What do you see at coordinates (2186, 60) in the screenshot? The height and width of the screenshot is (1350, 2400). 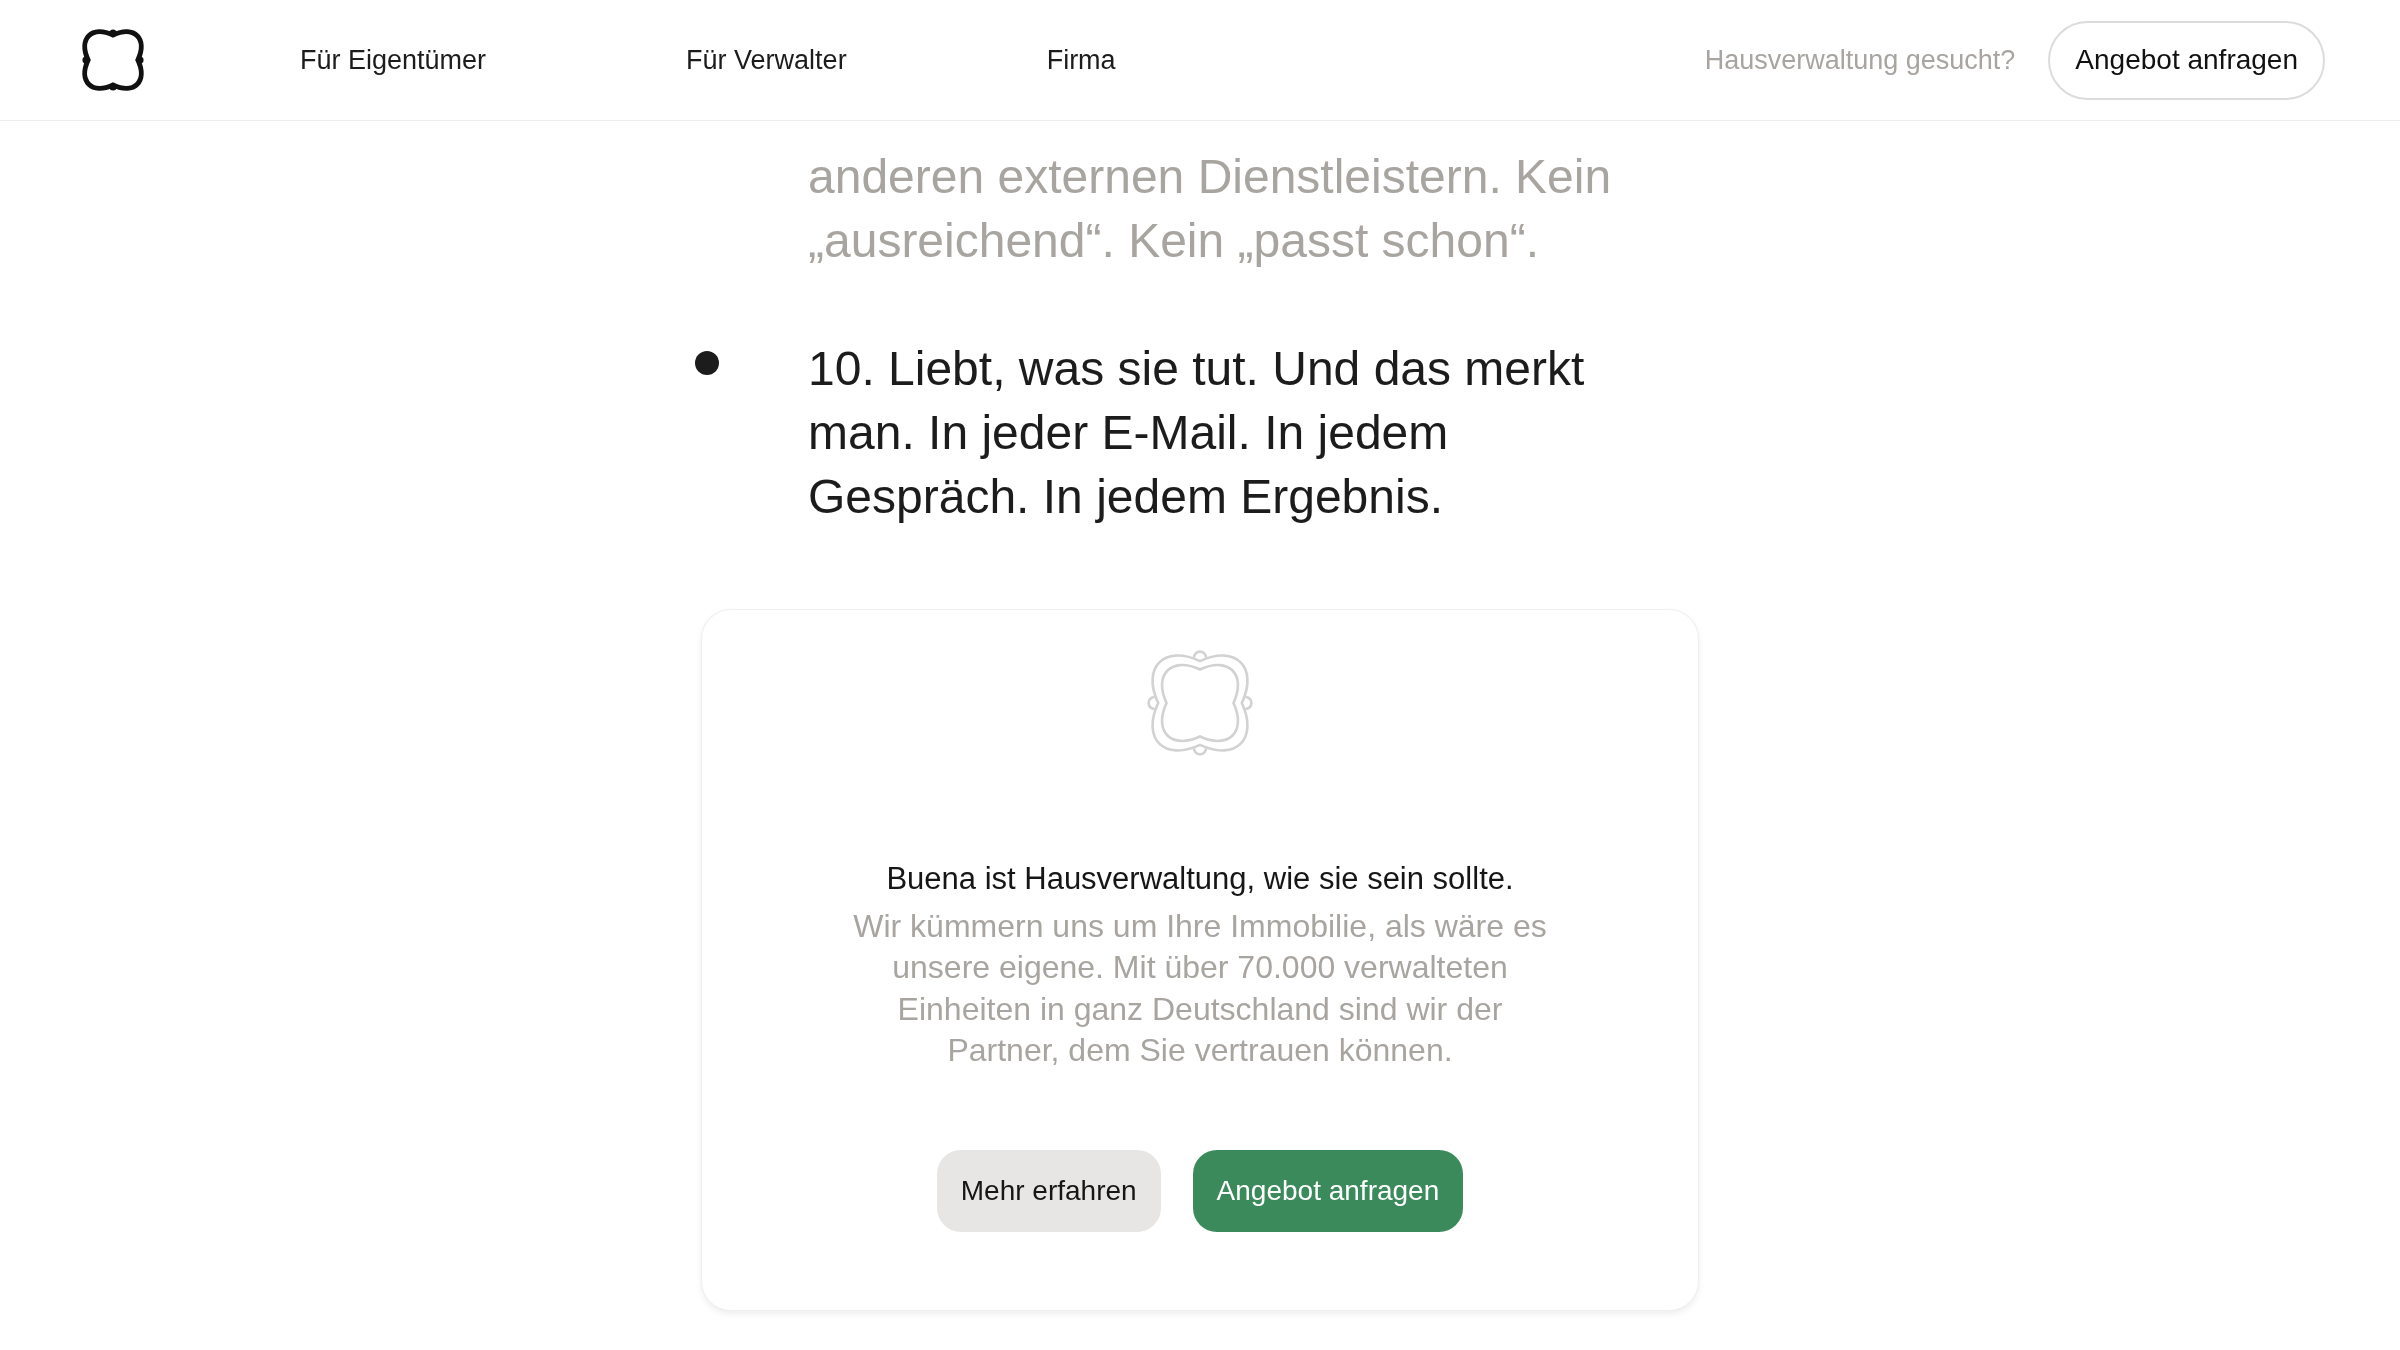 I see `quote-request-button: Angebot anfragen` at bounding box center [2186, 60].